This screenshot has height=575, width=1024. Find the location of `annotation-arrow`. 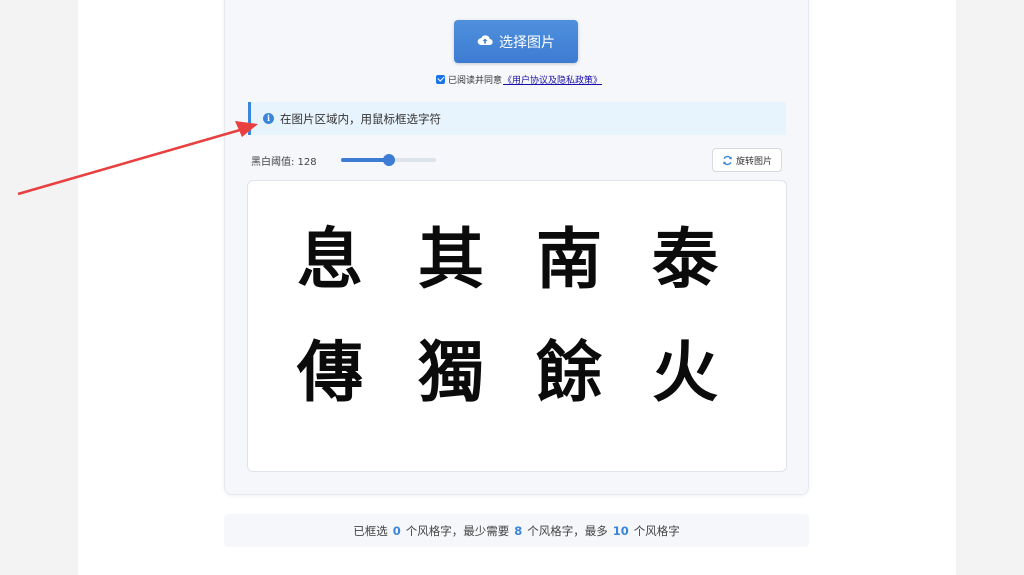

annotation-arrow is located at coordinates (137, 158).